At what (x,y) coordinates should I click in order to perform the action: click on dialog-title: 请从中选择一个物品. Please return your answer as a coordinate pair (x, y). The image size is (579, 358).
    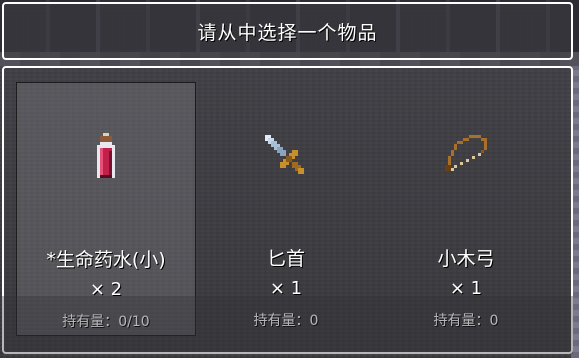
    Looking at the image, I should click on (287, 32).